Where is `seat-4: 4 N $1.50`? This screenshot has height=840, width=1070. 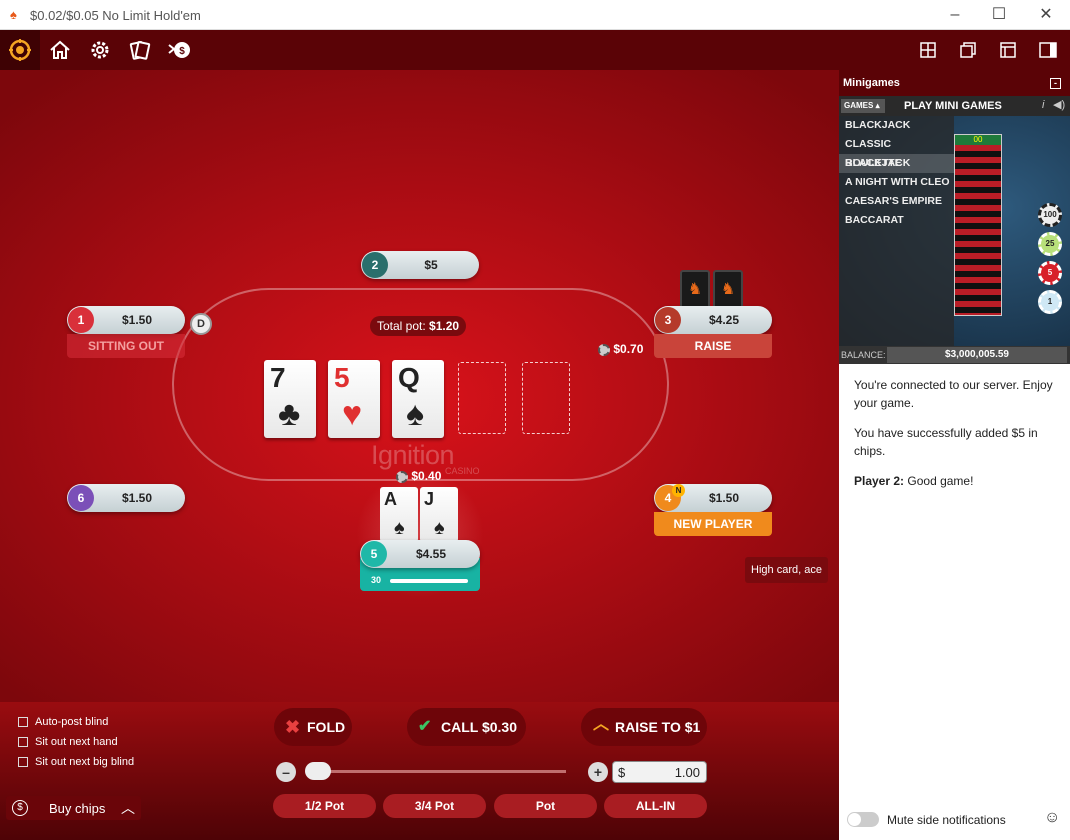
seat-4: 4 N $1.50 is located at coordinates (713, 498).